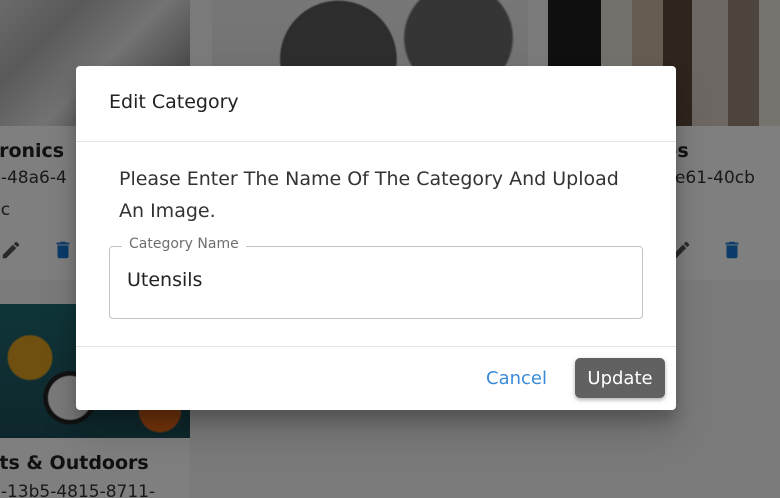 This screenshot has height=498, width=780. What do you see at coordinates (376, 141) in the screenshot?
I see `title-divider` at bounding box center [376, 141].